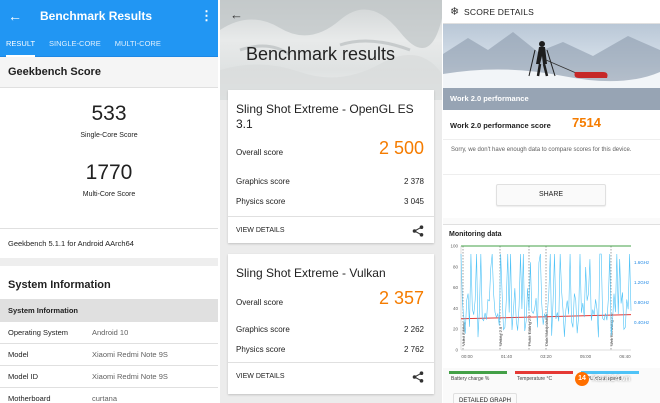 This screenshot has width=660, height=403. Describe the element at coordinates (109, 194) in the screenshot. I see `multi-core-label: Multi-Core Score` at that location.